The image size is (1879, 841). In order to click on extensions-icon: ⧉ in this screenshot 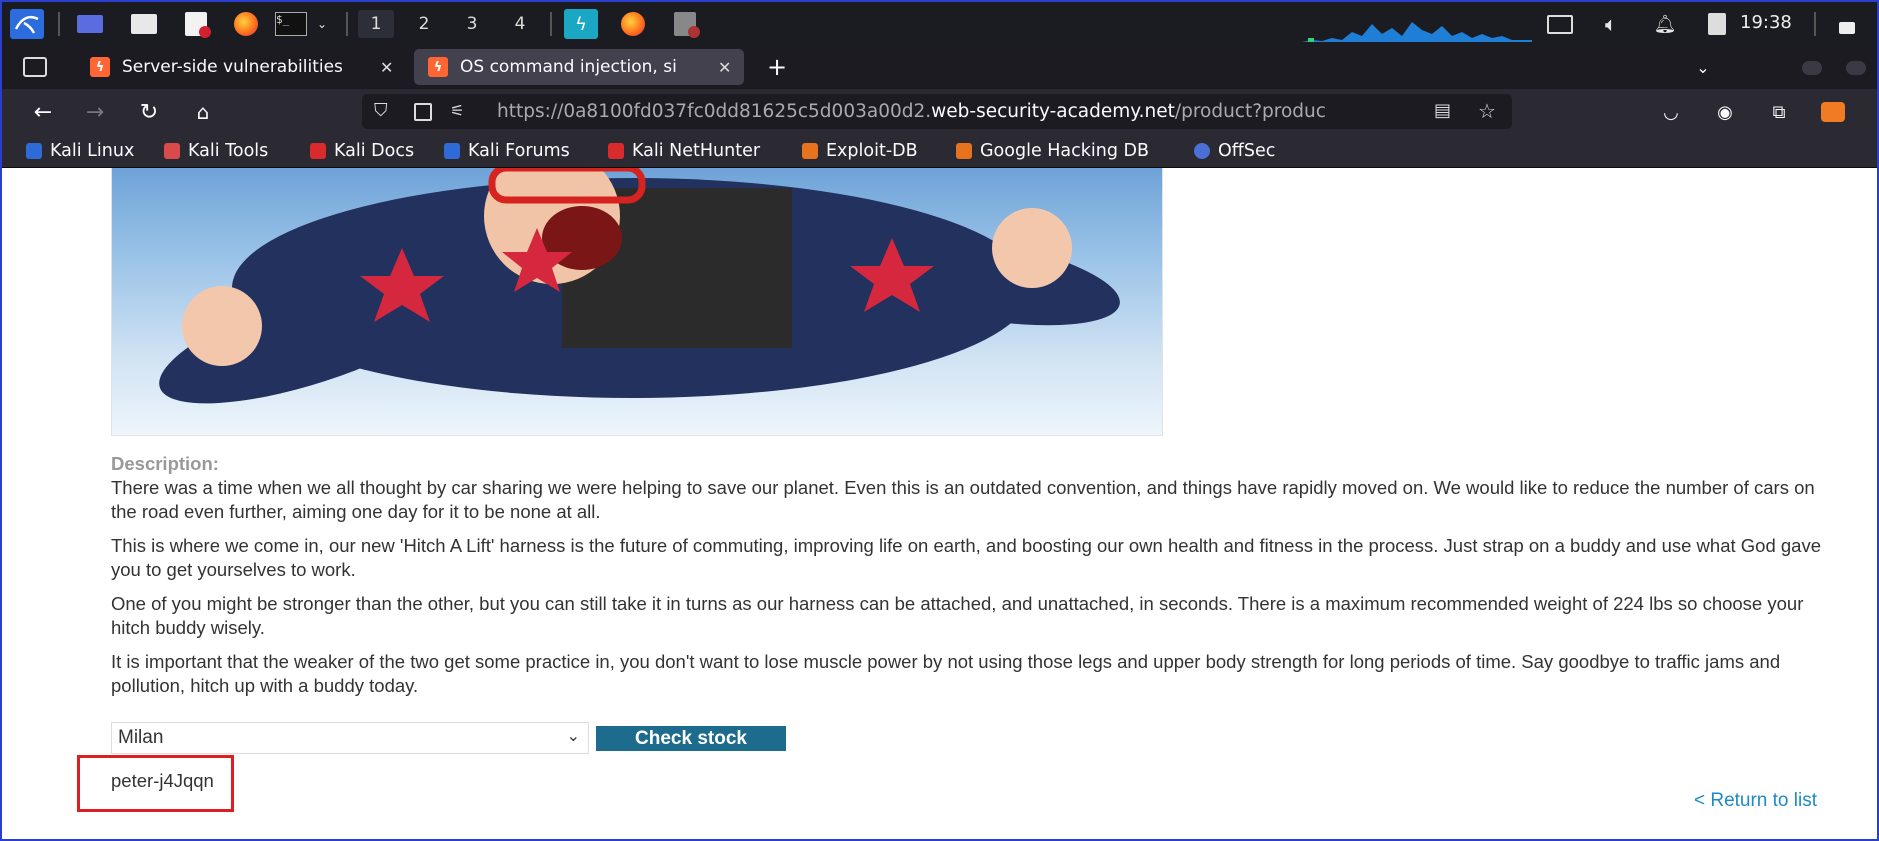, I will do `click(1779, 112)`.